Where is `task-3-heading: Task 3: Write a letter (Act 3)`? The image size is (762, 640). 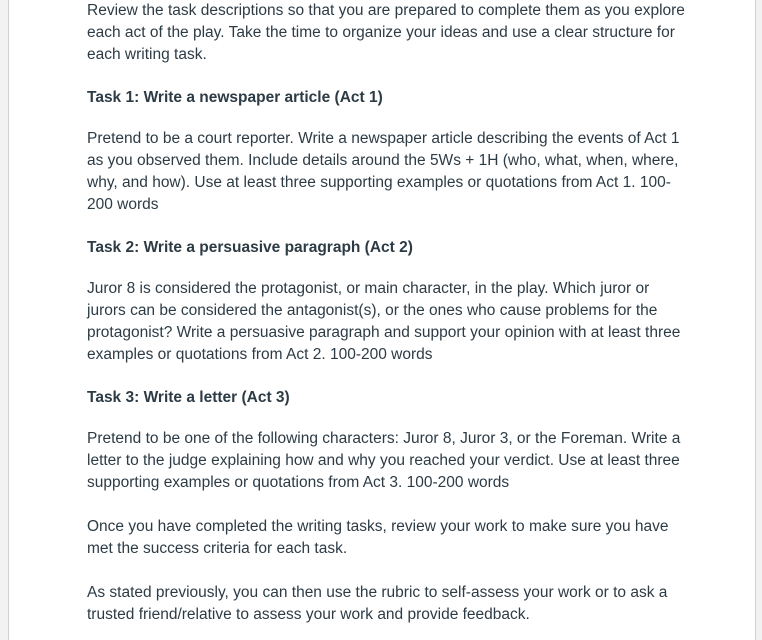
task-3-heading: Task 3: Write a letter (Act 3) is located at coordinates (188, 397).